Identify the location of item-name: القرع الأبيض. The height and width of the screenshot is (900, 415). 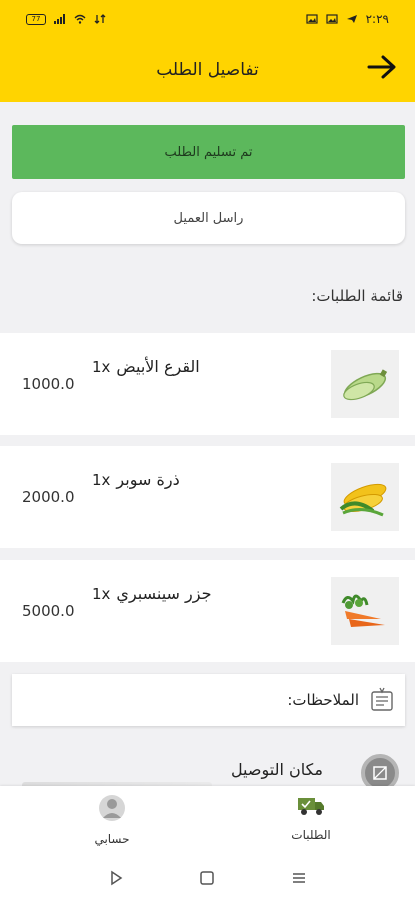
(158, 366).